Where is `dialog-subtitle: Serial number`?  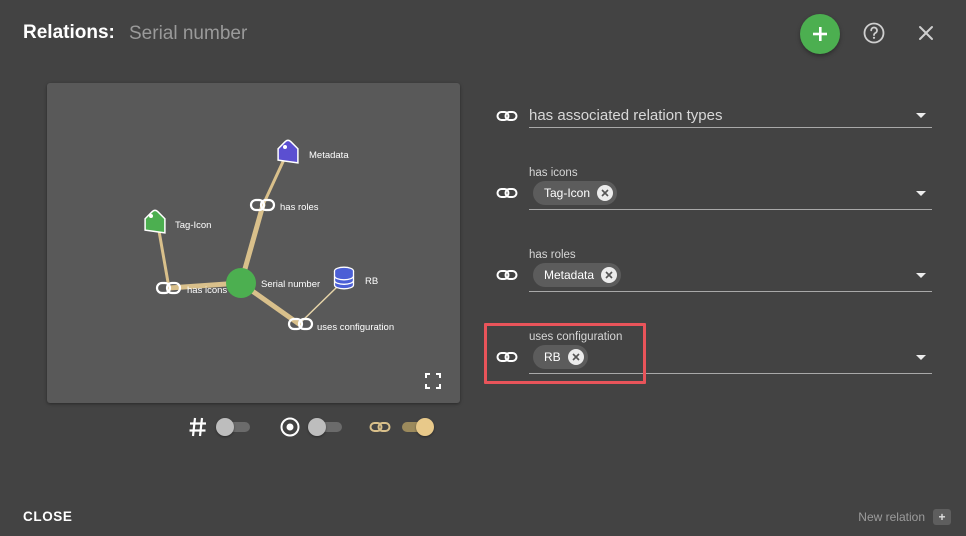
dialog-subtitle: Serial number is located at coordinates (188, 33).